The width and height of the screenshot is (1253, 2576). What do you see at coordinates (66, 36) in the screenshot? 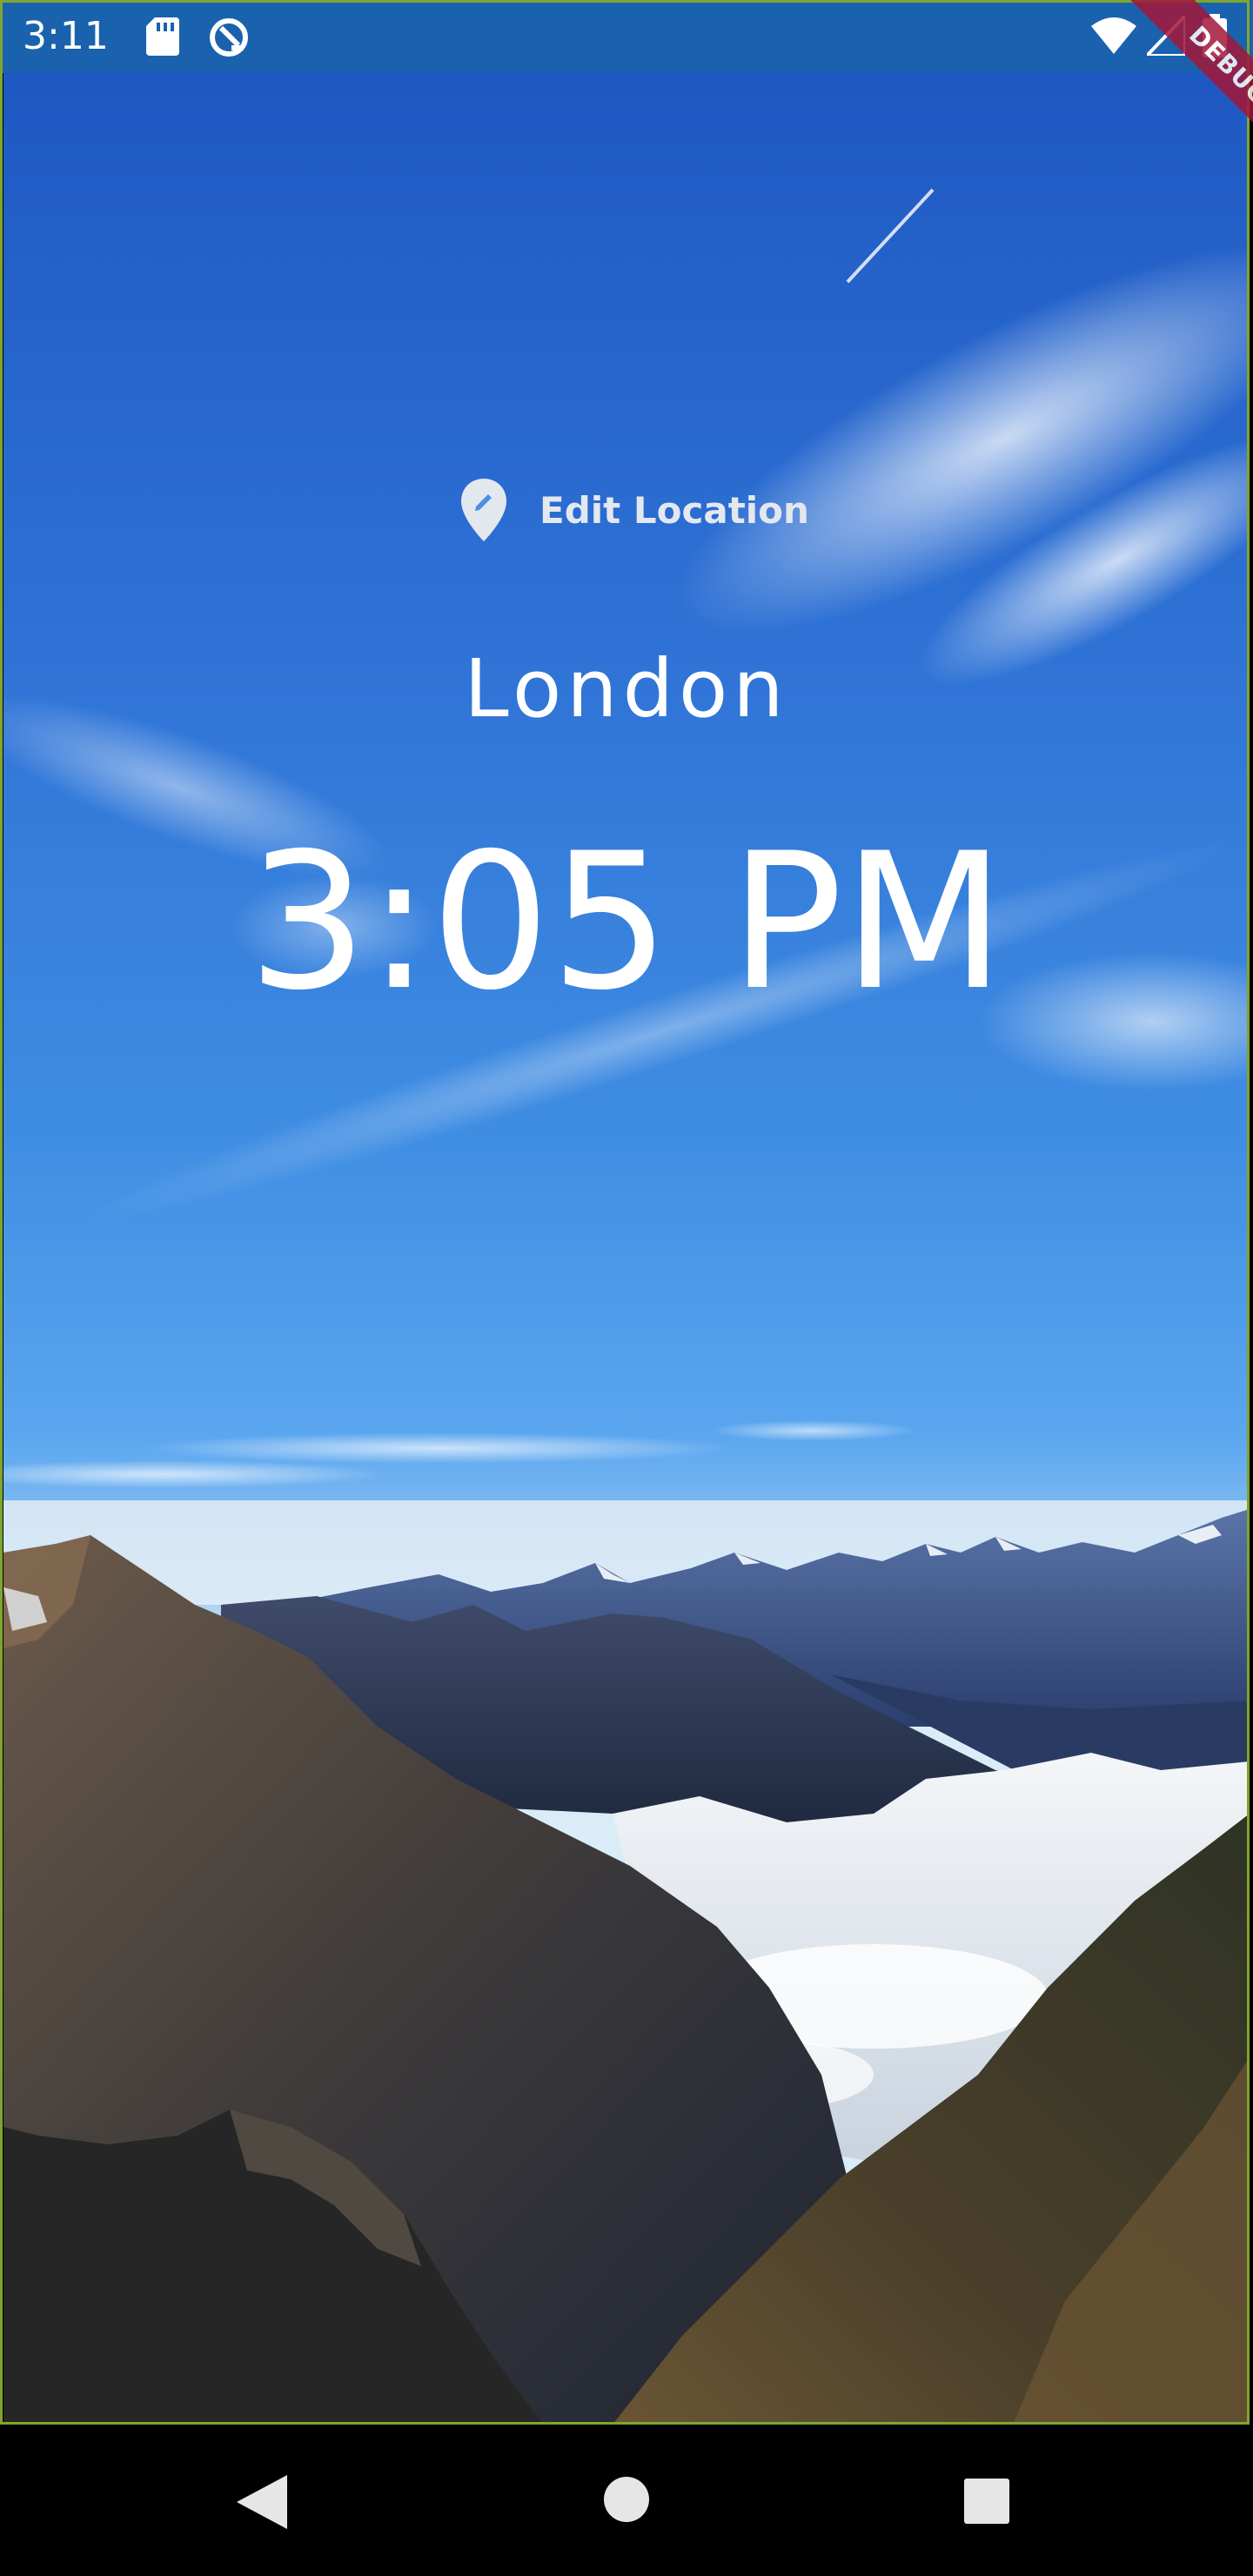
I see `status-time: 3:11` at bounding box center [66, 36].